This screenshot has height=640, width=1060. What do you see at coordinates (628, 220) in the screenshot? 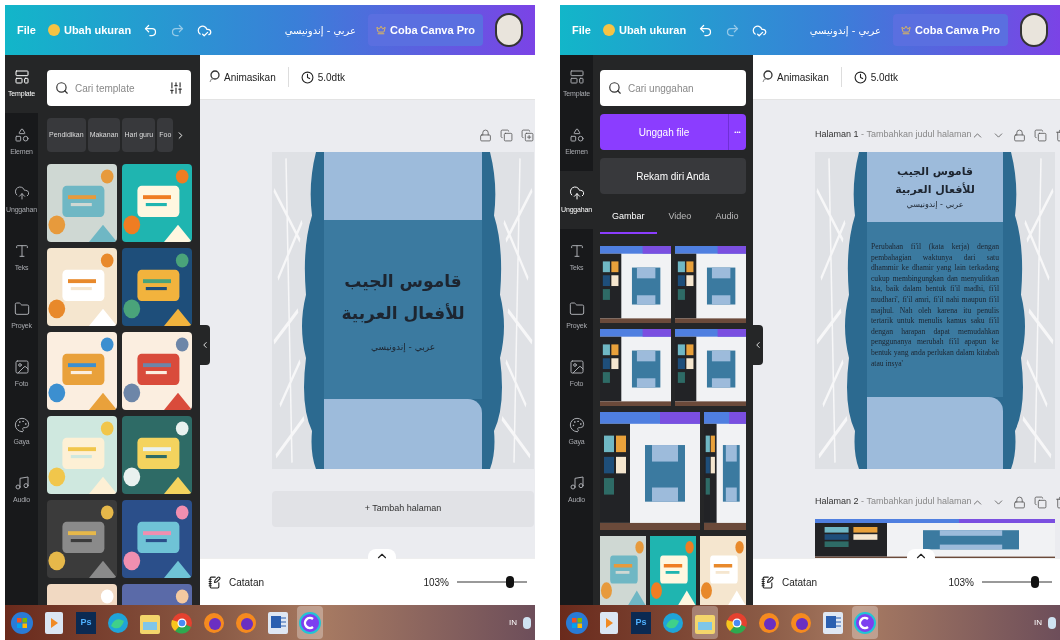
I see `tab: Gambar` at bounding box center [628, 220].